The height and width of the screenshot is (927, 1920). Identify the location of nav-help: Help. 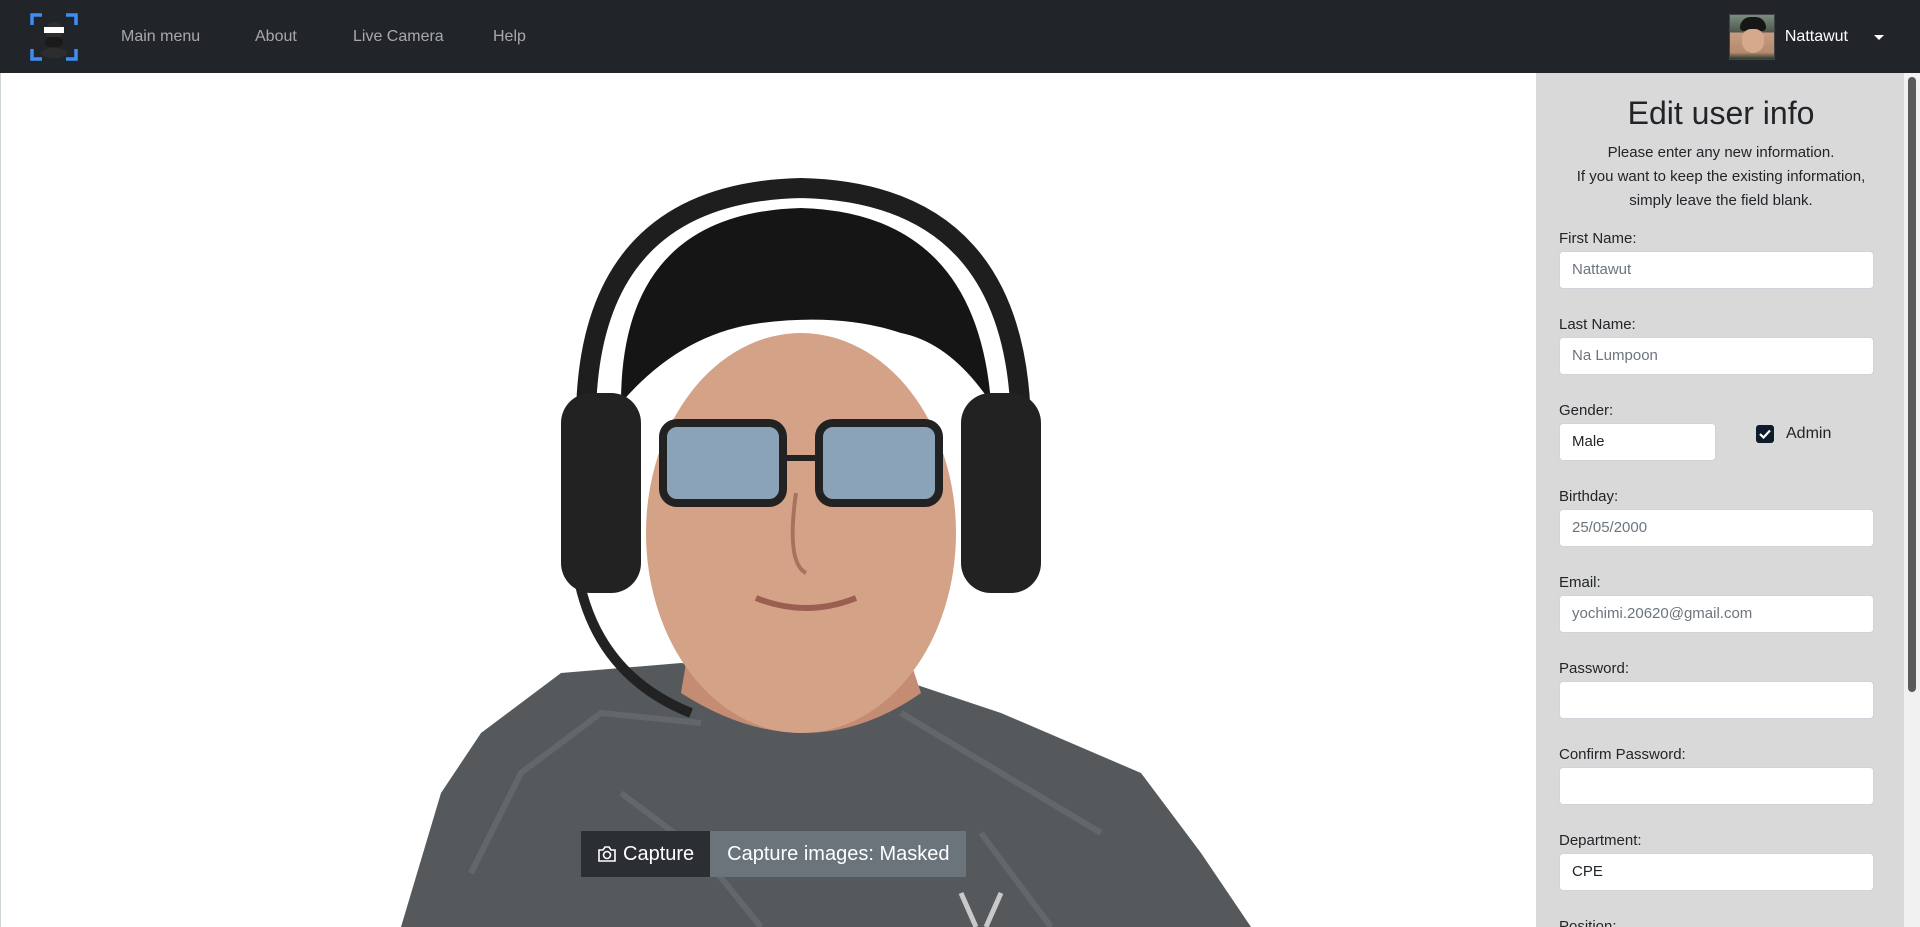
(509, 36).